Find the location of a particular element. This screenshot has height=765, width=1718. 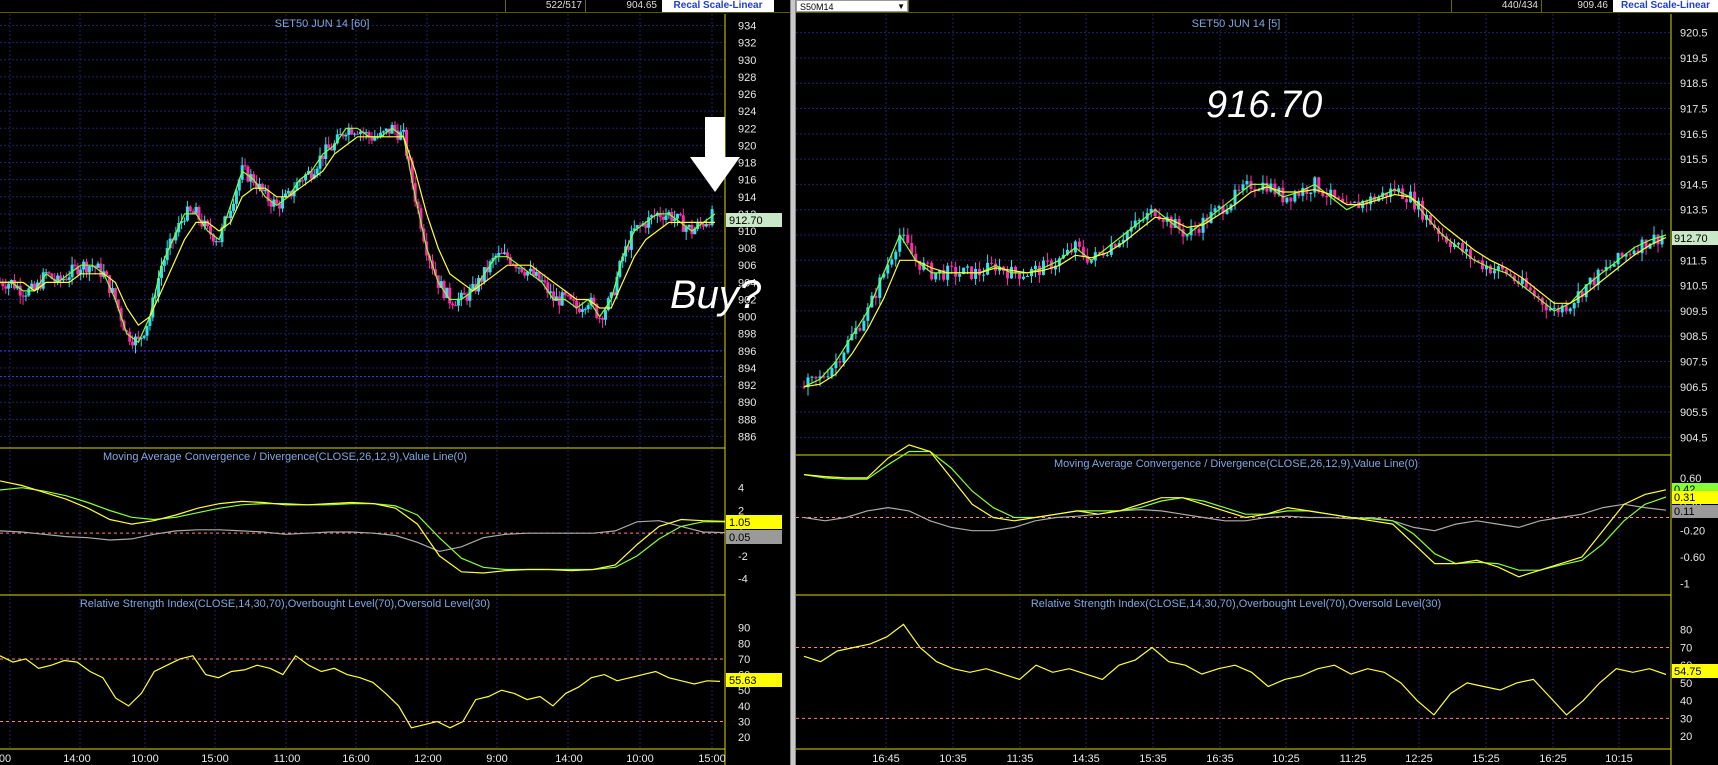

left-macd-hist-line is located at coordinates (363, 536).